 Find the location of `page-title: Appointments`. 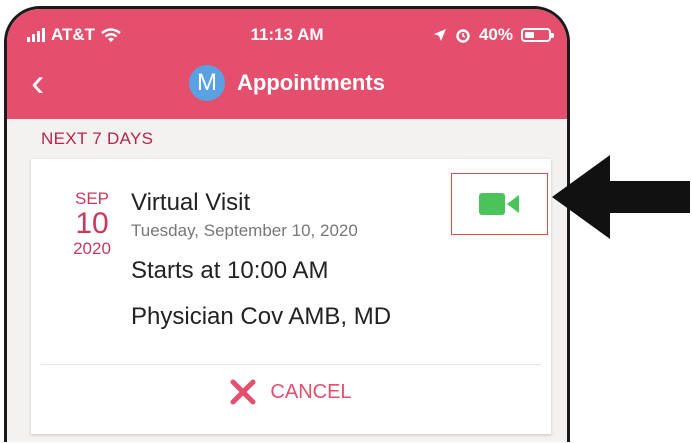

page-title: Appointments is located at coordinates (311, 82).